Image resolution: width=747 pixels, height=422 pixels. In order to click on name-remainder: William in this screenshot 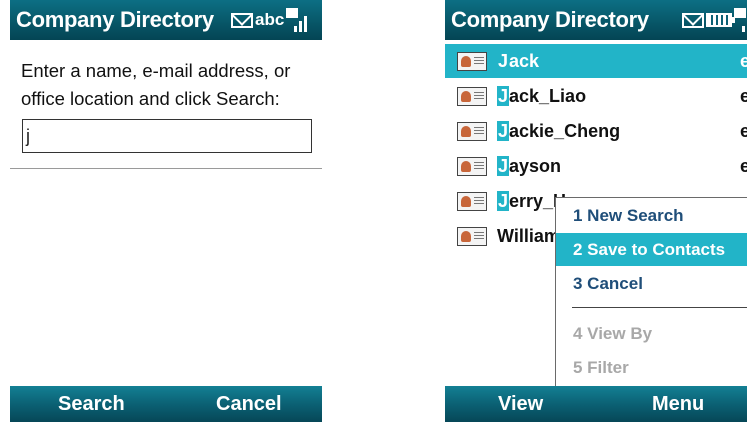, I will do `click(528, 236)`.